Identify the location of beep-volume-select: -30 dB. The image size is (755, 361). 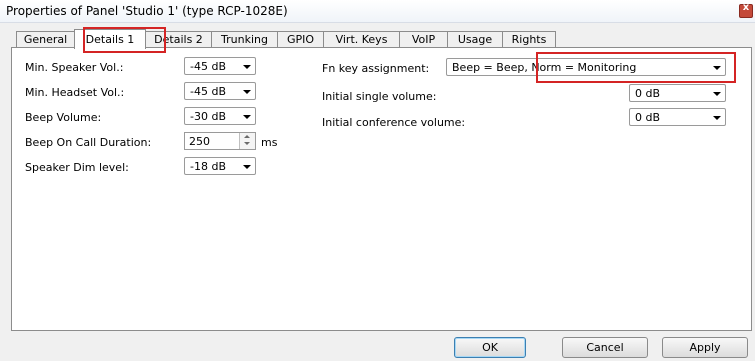
(220, 116).